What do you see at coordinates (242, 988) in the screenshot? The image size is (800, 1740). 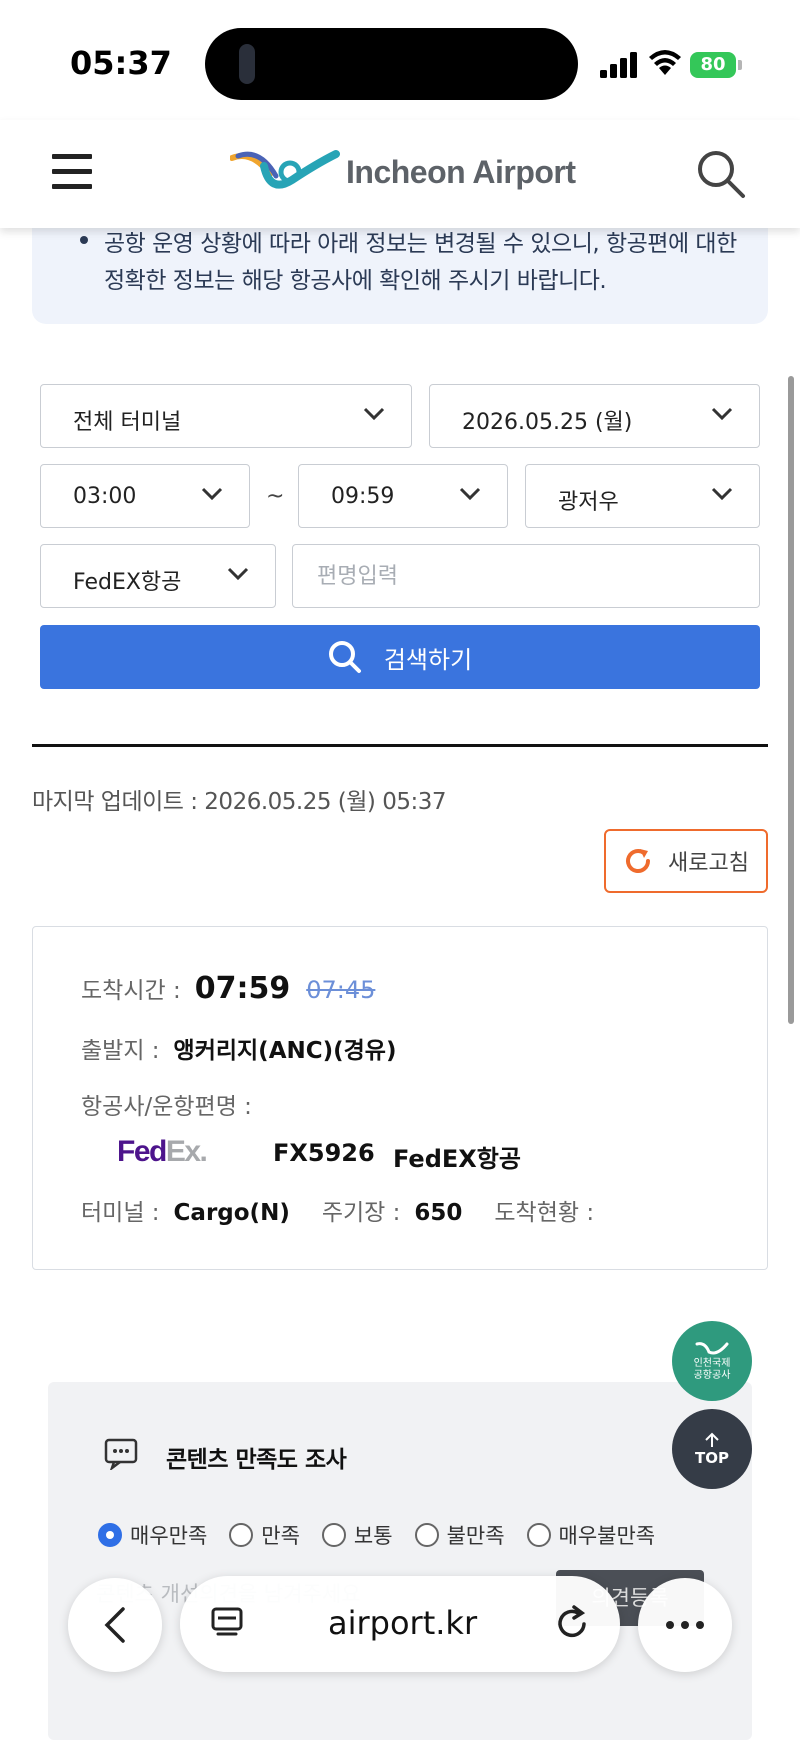 I see `arrival-time: 07:59` at bounding box center [242, 988].